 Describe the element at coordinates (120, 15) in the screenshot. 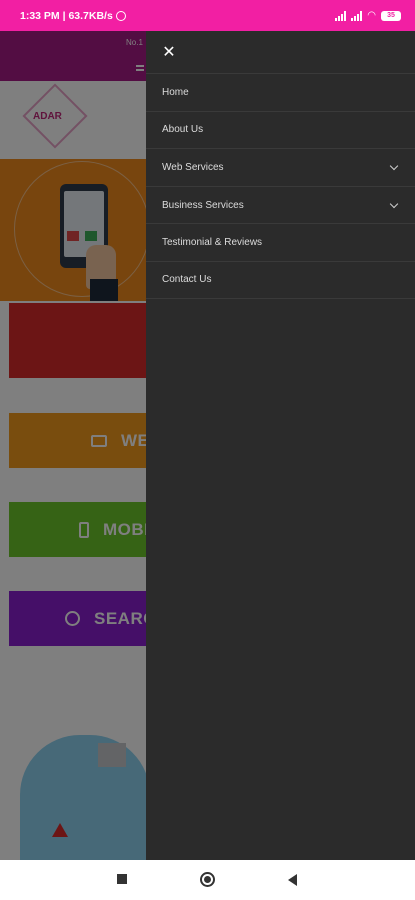

I see `alarm-icon` at that location.